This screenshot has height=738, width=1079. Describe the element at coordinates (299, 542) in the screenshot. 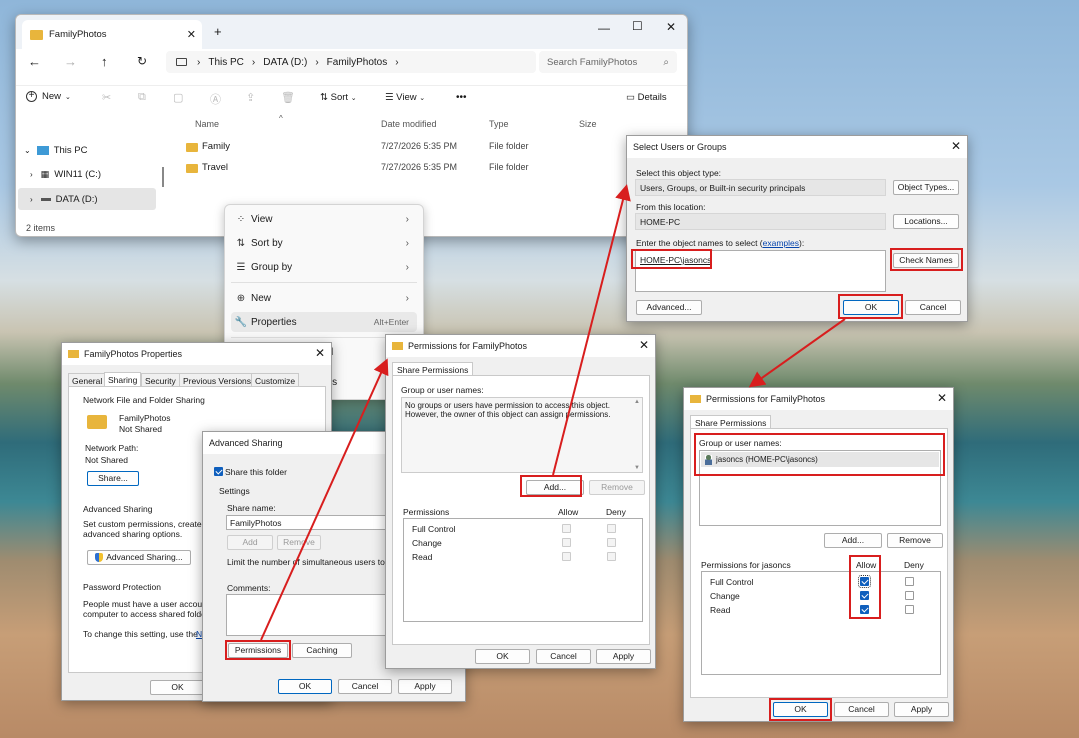

I see `remove-share-button: Remove` at that location.